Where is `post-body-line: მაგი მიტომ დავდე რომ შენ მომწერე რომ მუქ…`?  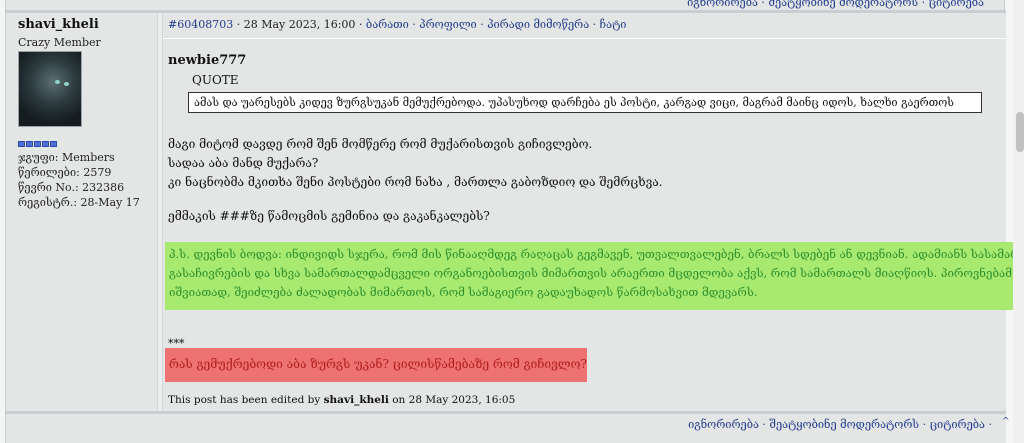
post-body-line: მაგი მიტომ დავდე რომ შენ მომწერე რომ მუქ… is located at coordinates (380, 144).